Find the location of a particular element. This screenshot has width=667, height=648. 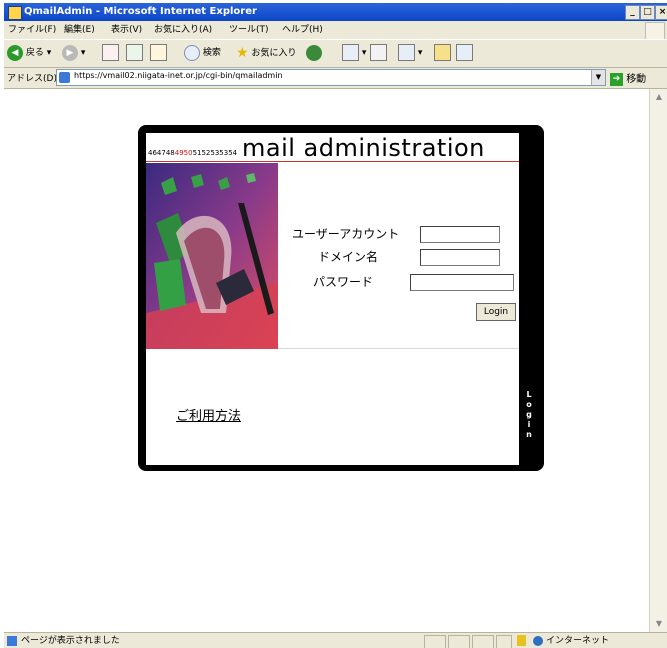

favorites-label: お気に入り is located at coordinates (274, 53).